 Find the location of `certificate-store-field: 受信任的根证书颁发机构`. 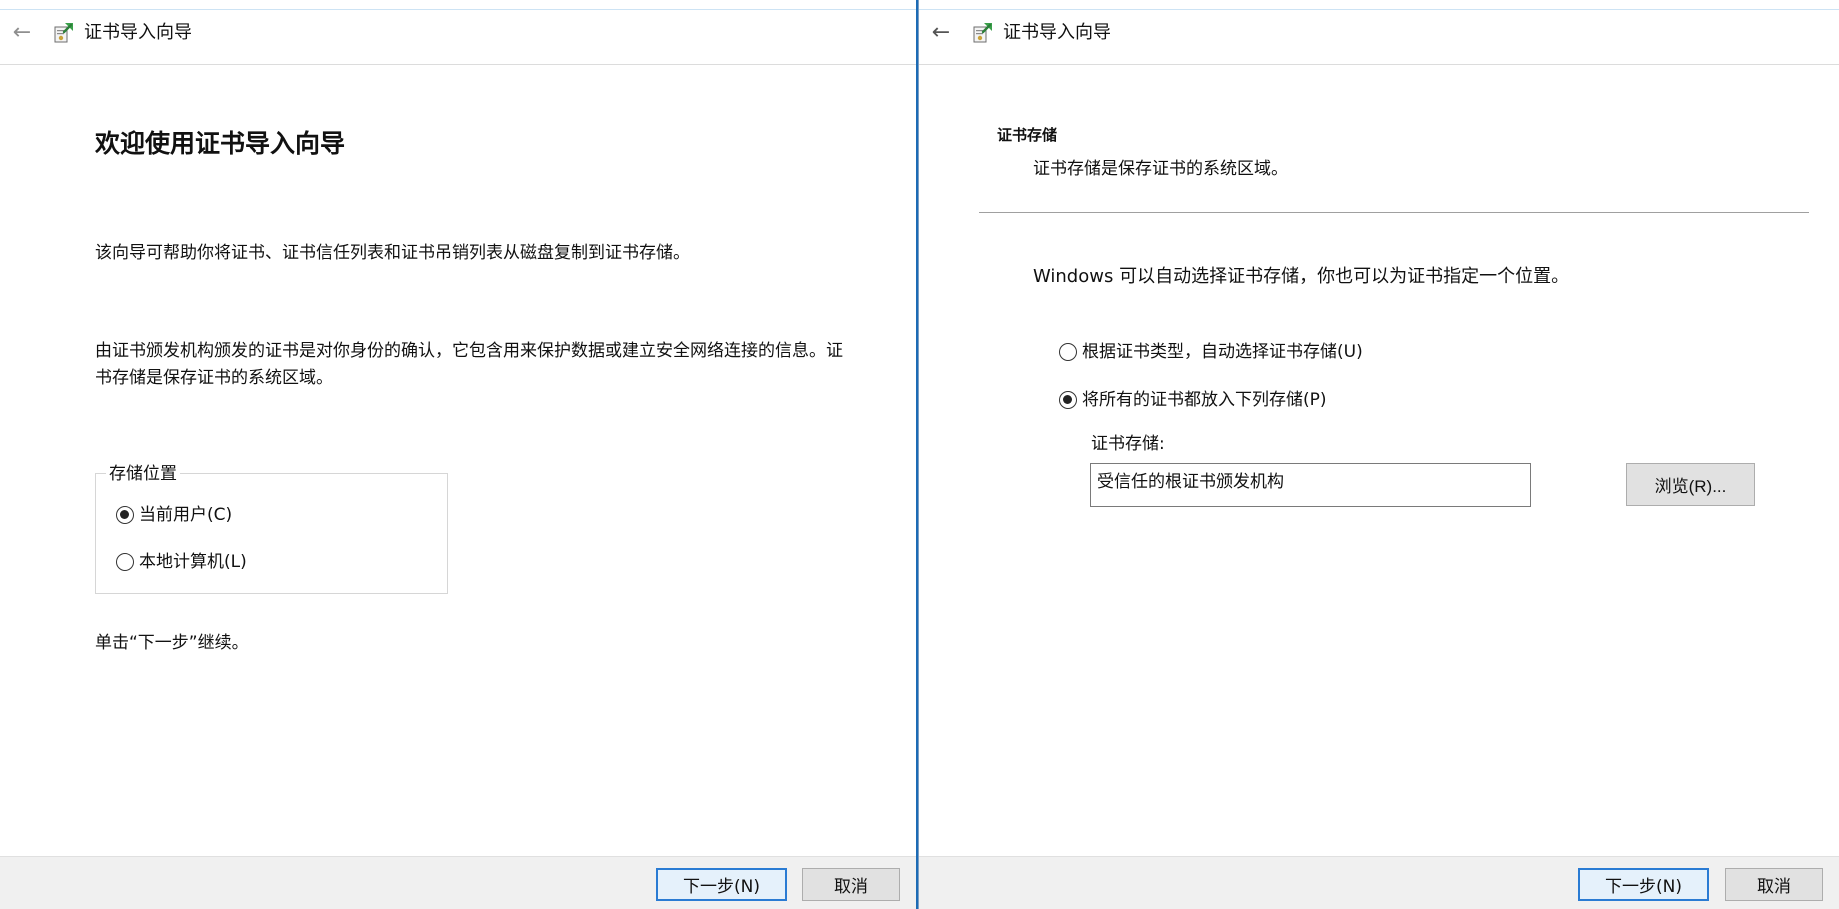

certificate-store-field: 受信任的根证书颁发机构 is located at coordinates (1310, 485).